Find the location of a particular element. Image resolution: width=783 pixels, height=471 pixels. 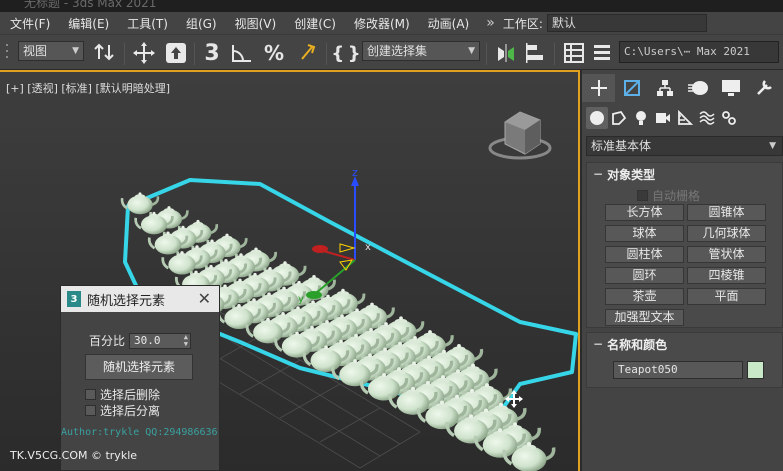

cylinder-button: 圆柱体 is located at coordinates (644, 254).